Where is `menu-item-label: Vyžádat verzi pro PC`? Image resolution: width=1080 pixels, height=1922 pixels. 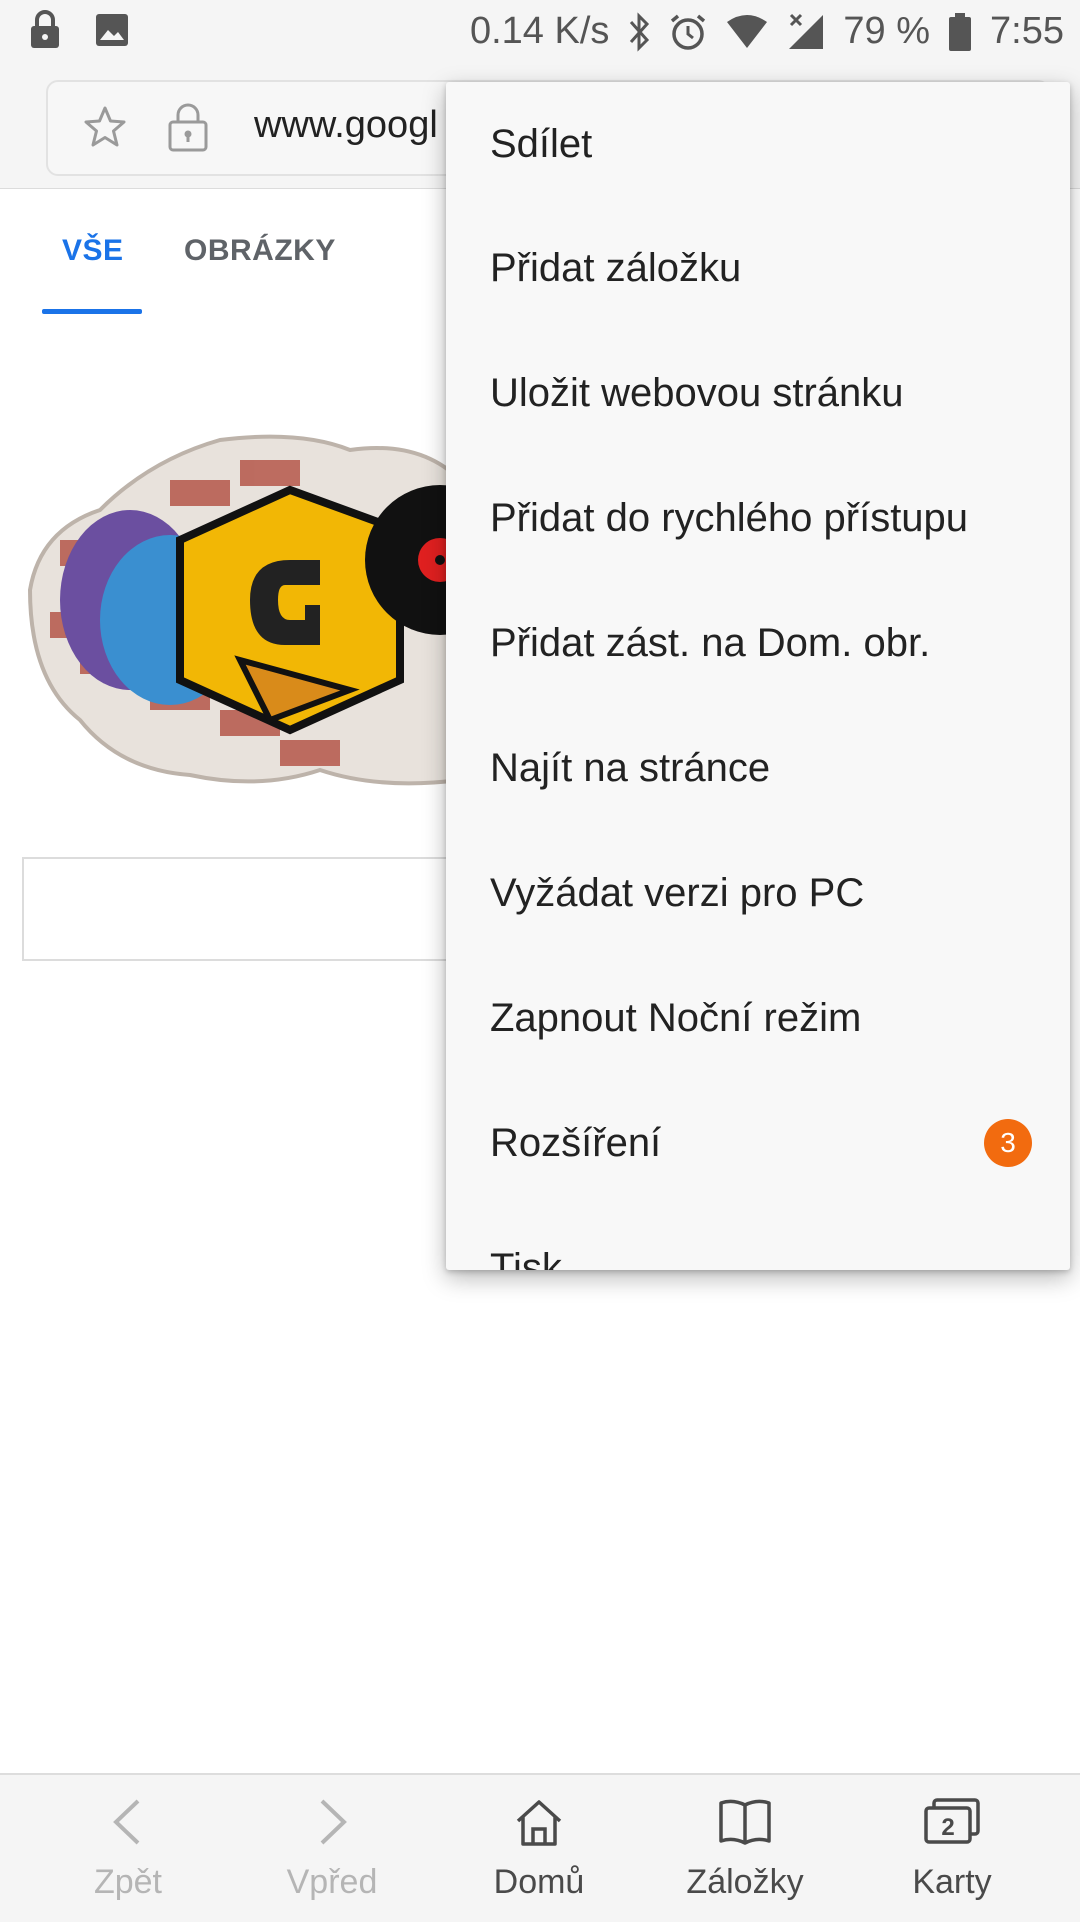 menu-item-label: Vyžádat verzi pro PC is located at coordinates (677, 892).